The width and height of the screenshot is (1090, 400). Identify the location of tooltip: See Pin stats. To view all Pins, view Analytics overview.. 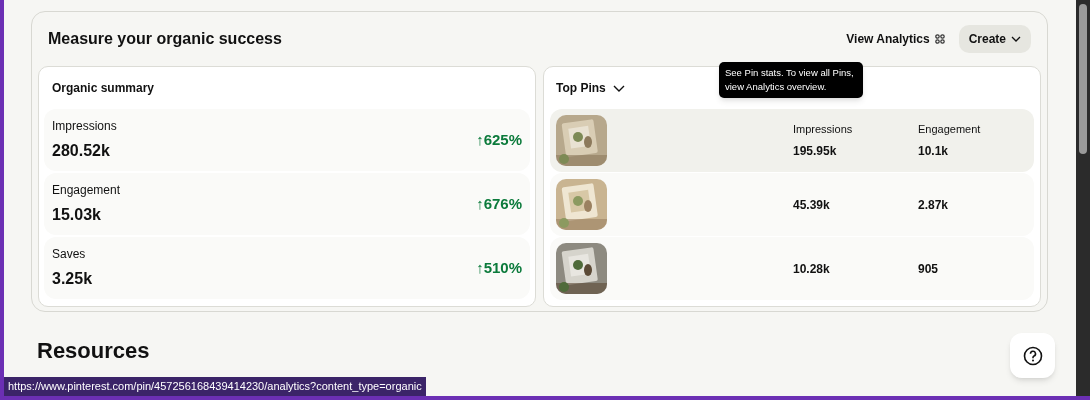
(791, 80).